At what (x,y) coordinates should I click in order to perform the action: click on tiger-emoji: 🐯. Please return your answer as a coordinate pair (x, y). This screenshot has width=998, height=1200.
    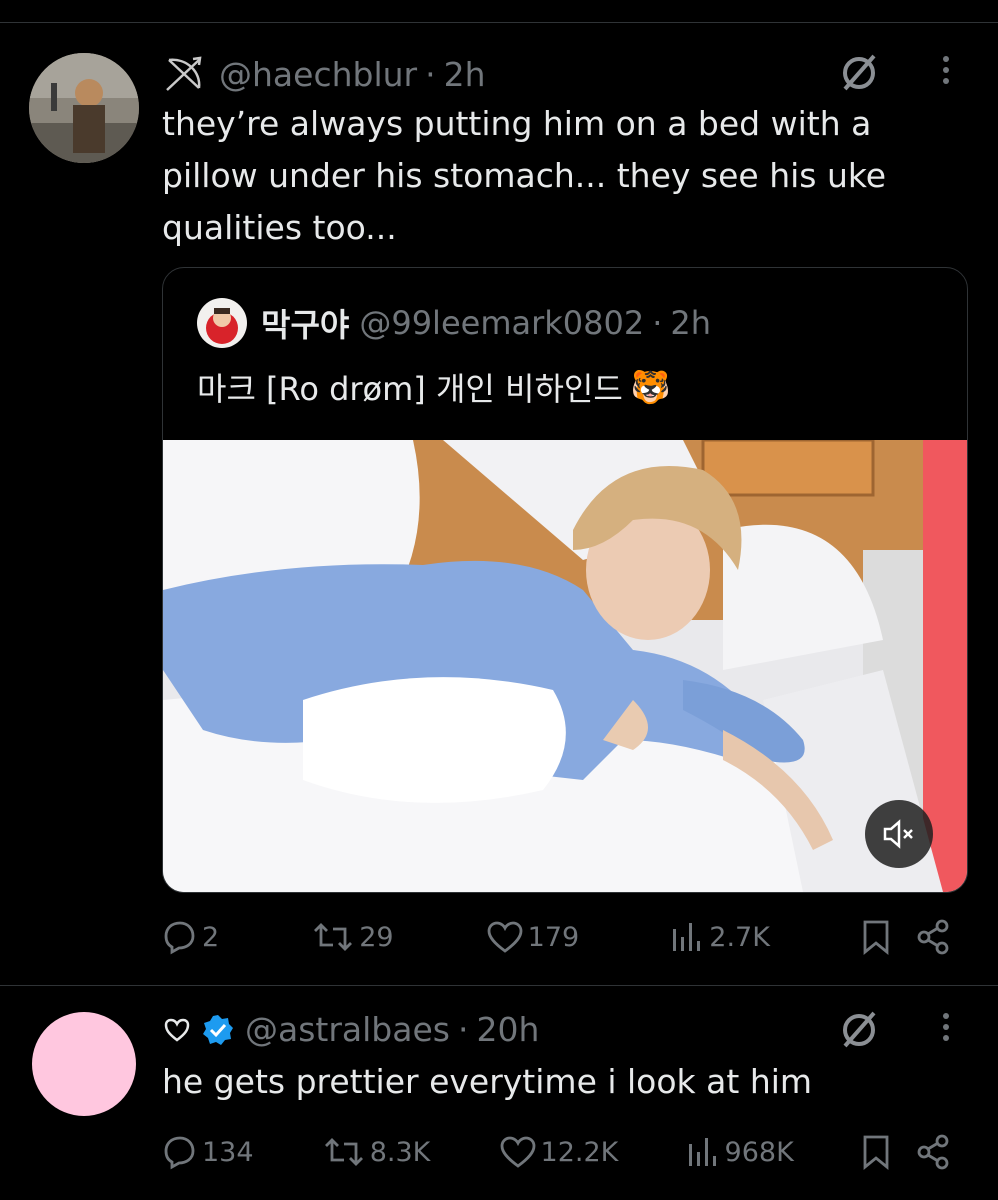
    Looking at the image, I should click on (650, 387).